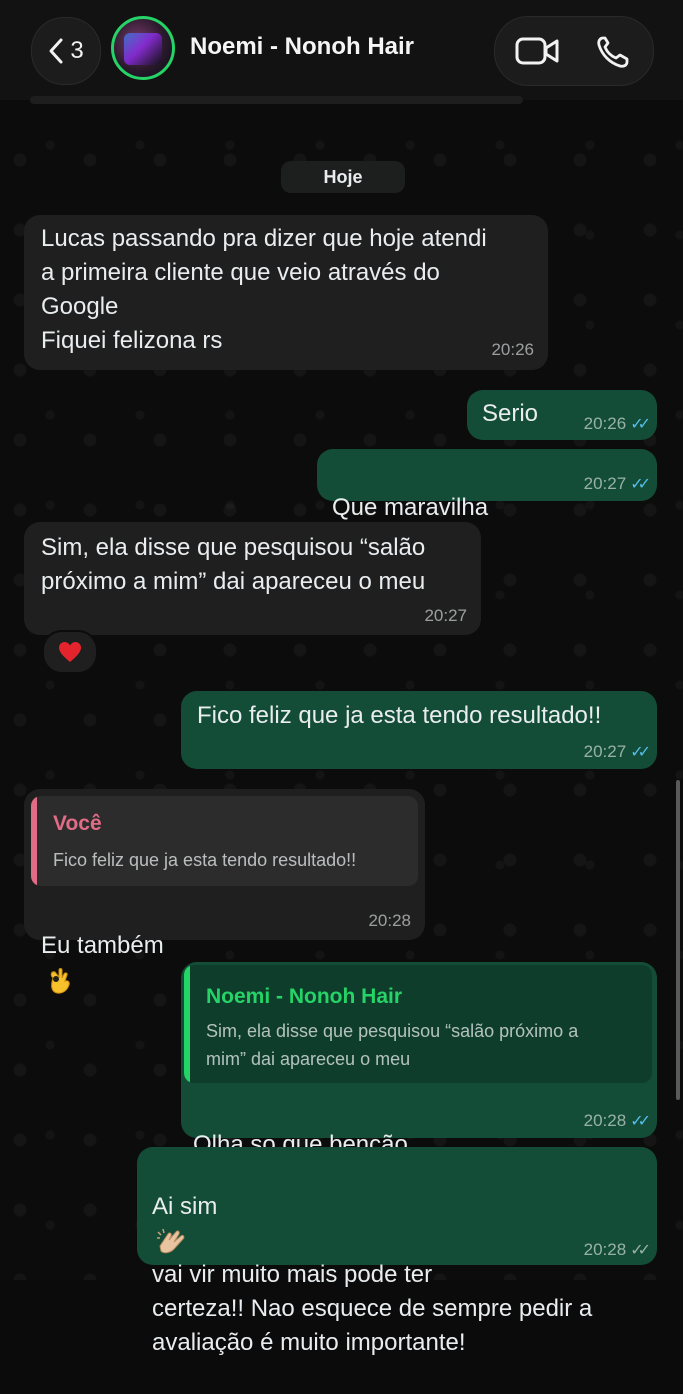 This screenshot has height=1394, width=683. Describe the element at coordinates (640, 1250) in the screenshot. I see `delivered-receipt-icon: ✓✓` at that location.